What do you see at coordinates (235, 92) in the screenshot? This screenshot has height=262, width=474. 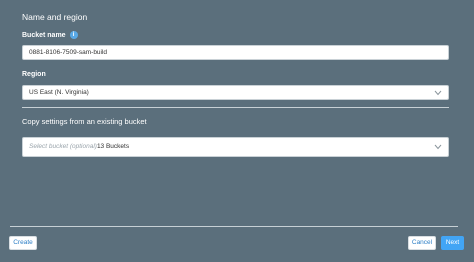 I see `region-select: US East (N. Virginia)` at bounding box center [235, 92].